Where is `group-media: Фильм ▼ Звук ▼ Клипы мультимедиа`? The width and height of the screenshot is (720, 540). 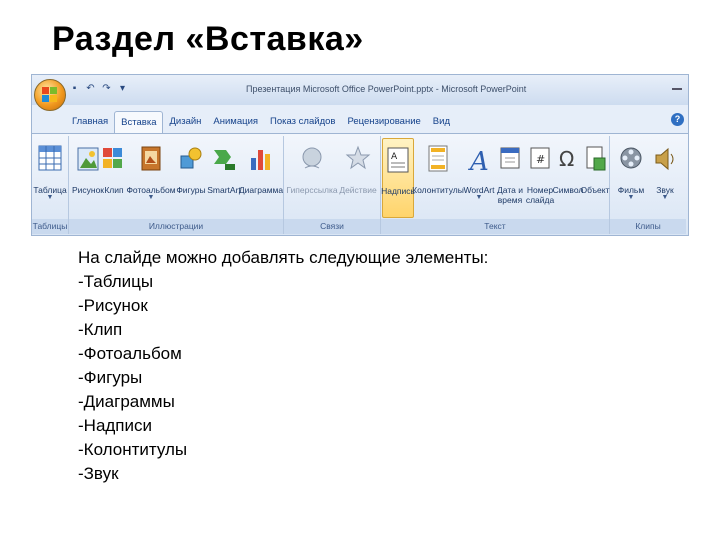
group-media: Фильм ▼ Звук ▼ Клипы мультимедиа is located at coordinates (648, 185).